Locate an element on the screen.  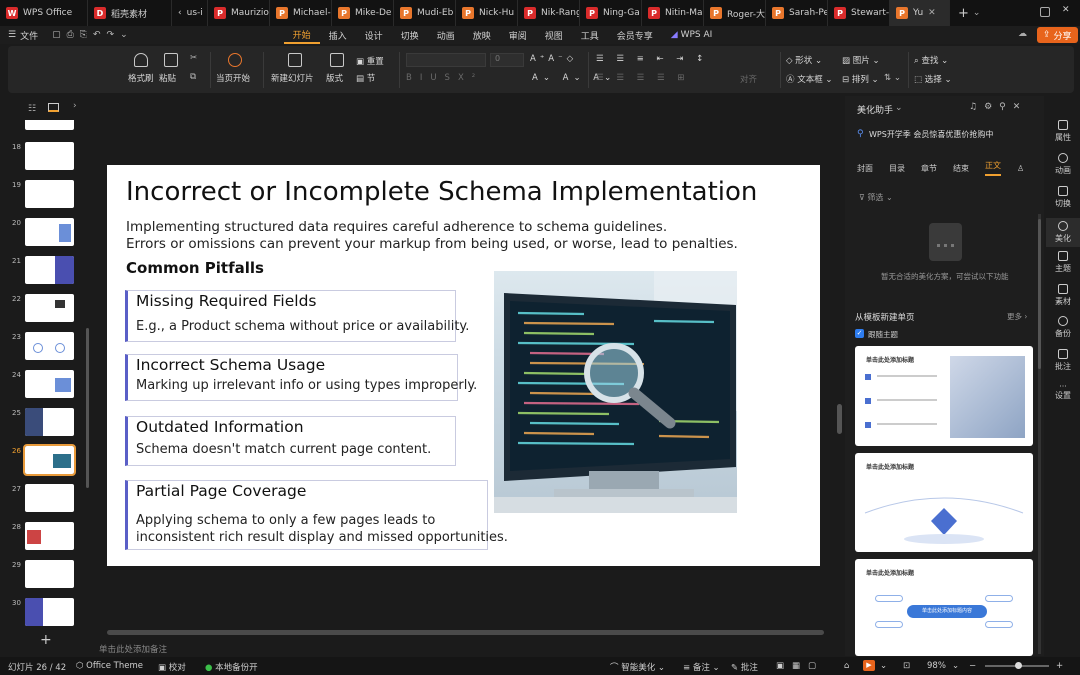
sidebar-item-animation: 动画 is located at coordinates (1063, 164).